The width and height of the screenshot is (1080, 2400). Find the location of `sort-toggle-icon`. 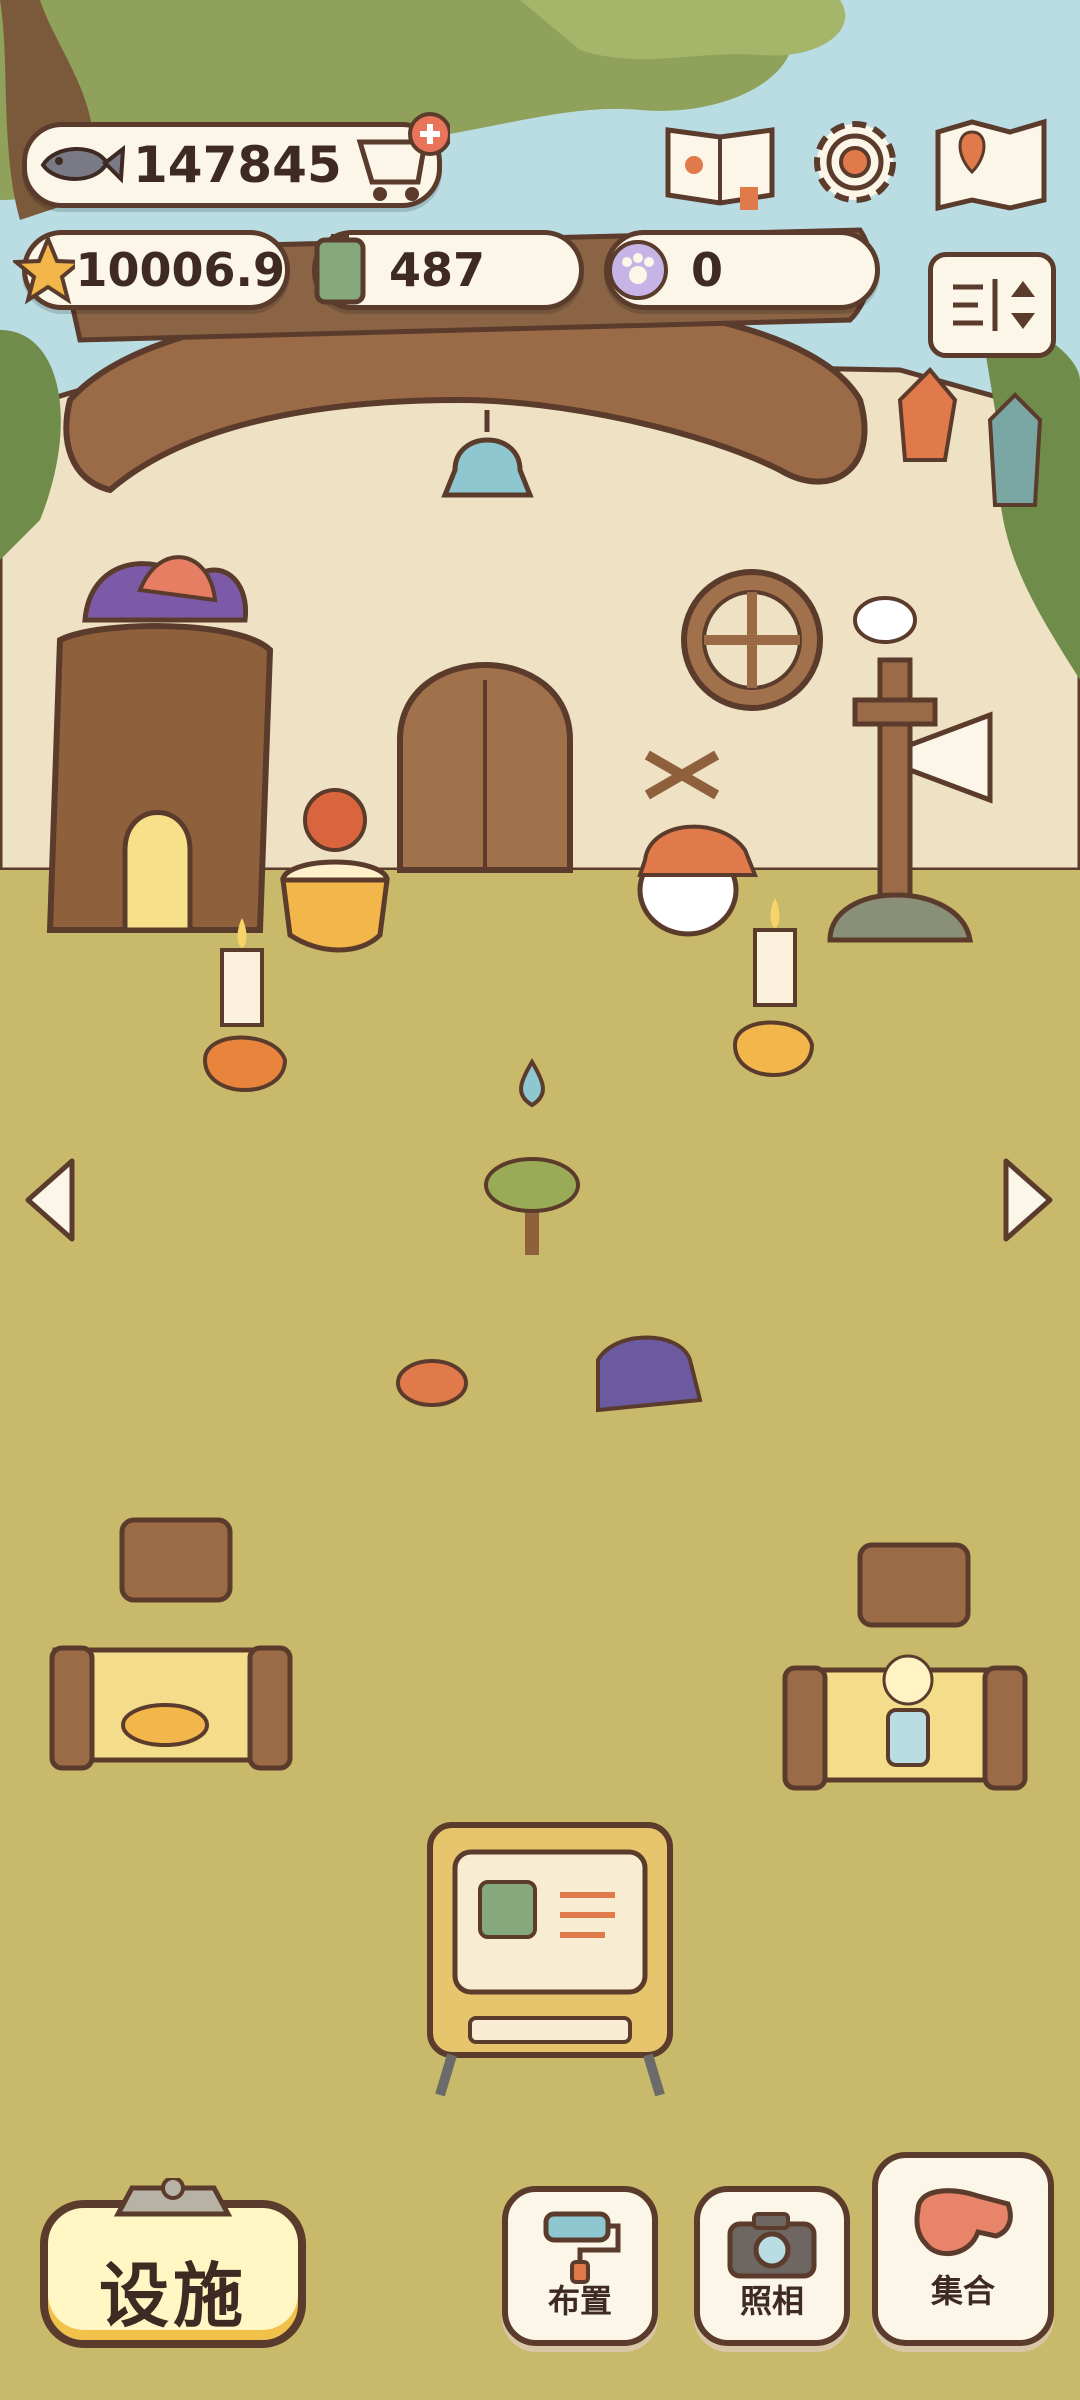

sort-toggle-icon is located at coordinates (994, 305).